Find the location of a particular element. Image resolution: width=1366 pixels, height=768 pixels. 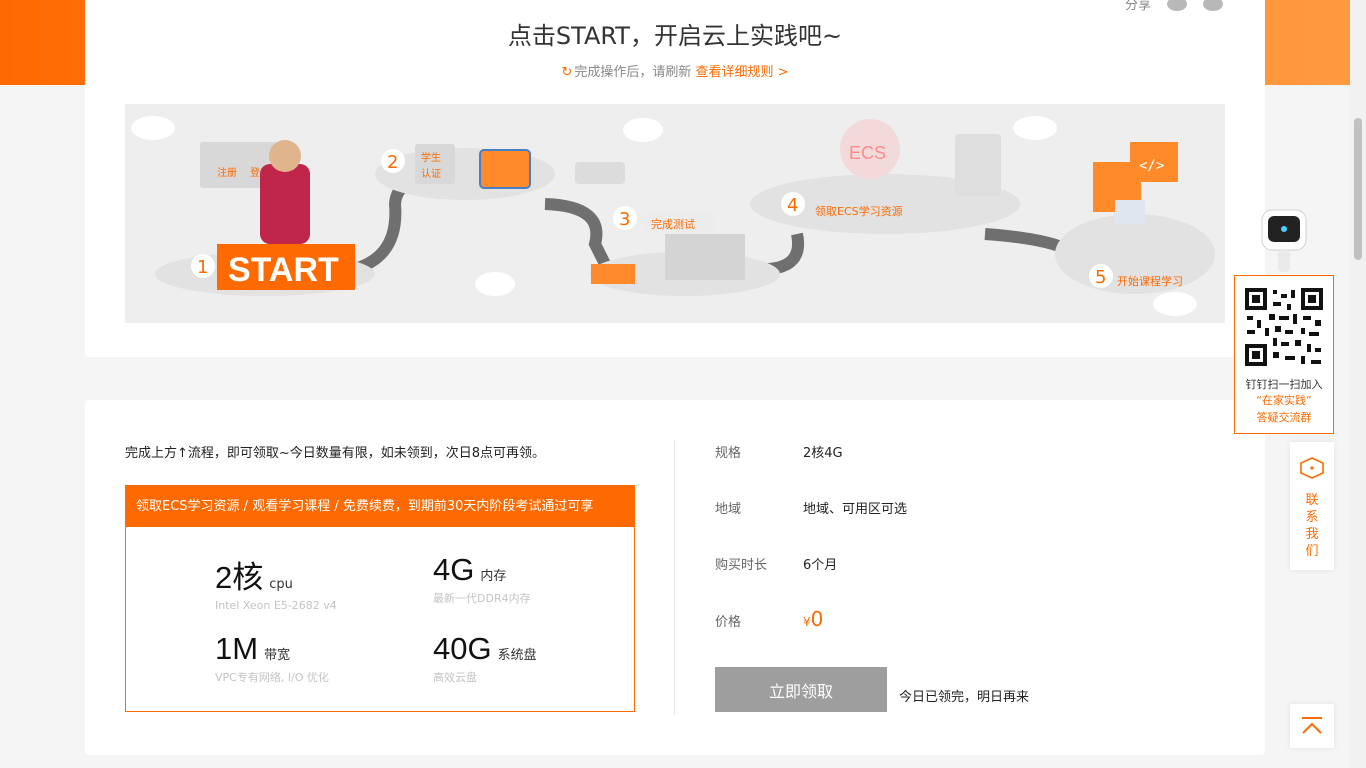

detail-key: 购买时长 is located at coordinates (741, 565).